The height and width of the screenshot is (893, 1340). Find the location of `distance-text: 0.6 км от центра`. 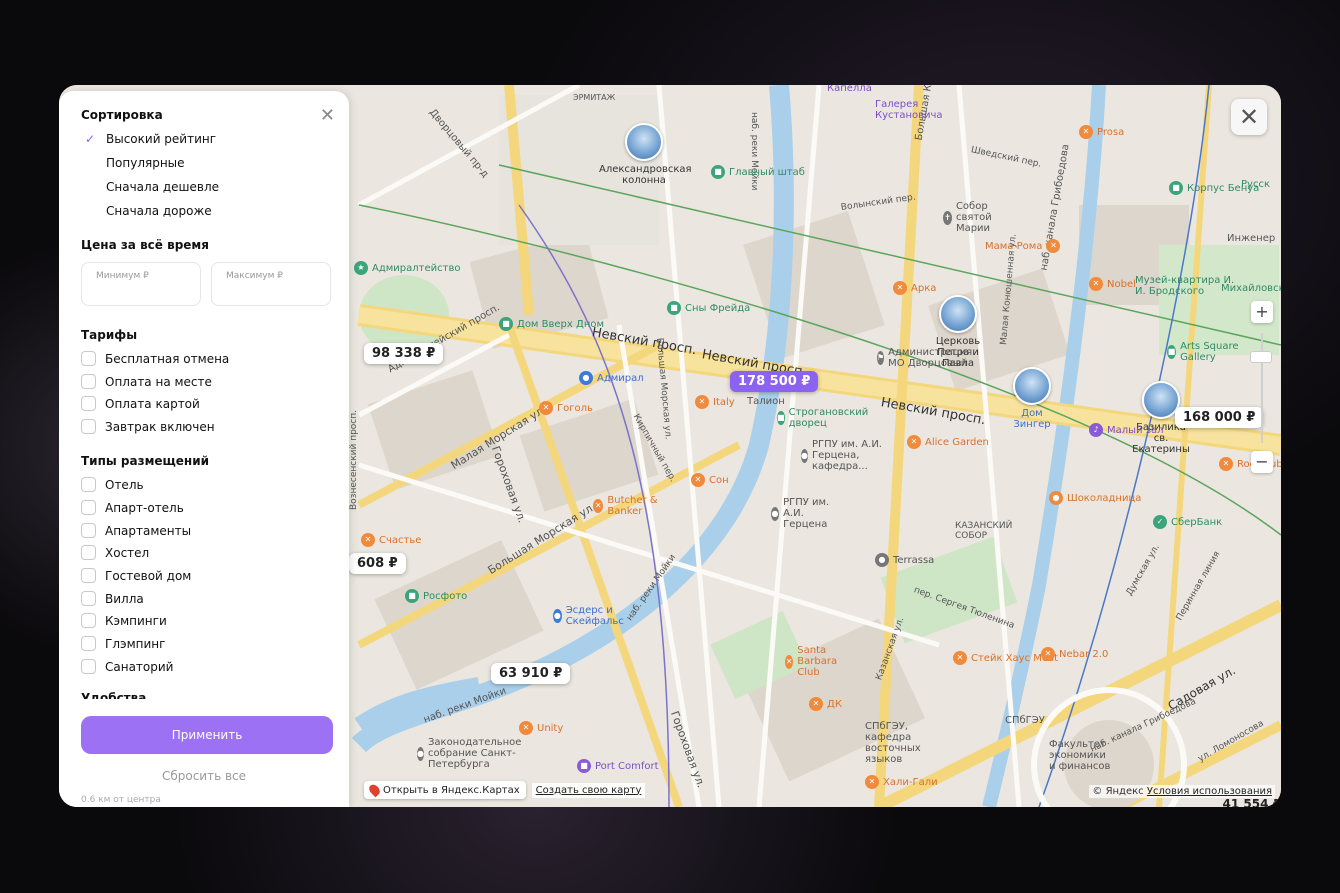

distance-text: 0.6 км от центра is located at coordinates (121, 800).